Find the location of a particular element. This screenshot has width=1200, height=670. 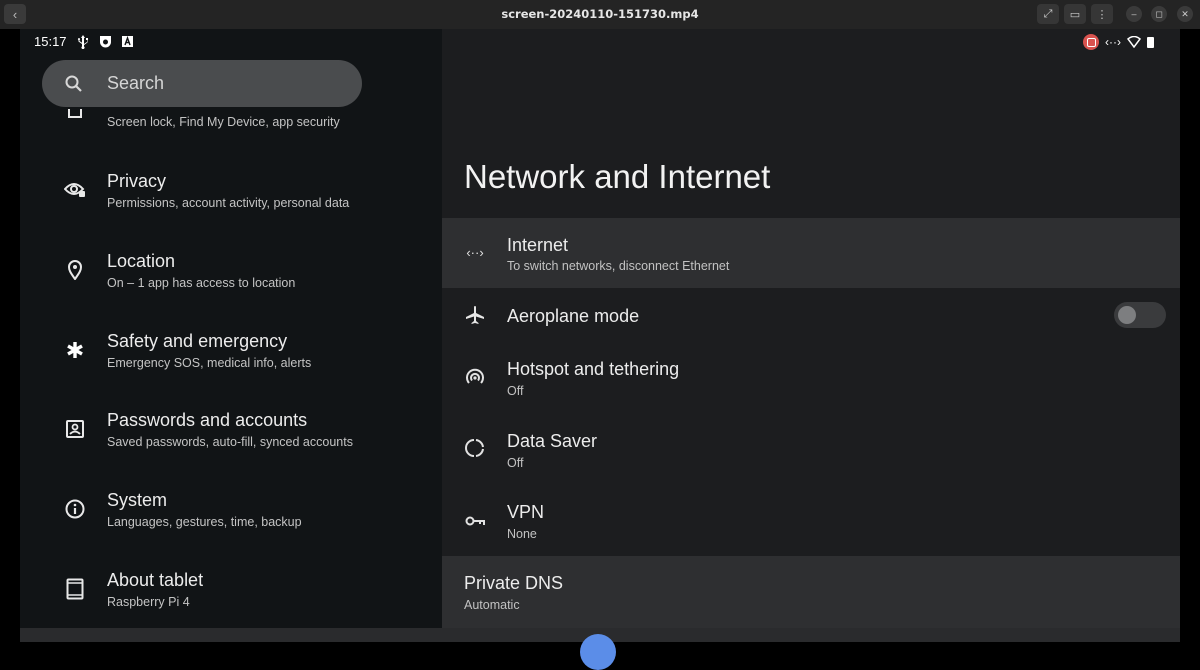

notification-icon is located at coordinates (105, 41).